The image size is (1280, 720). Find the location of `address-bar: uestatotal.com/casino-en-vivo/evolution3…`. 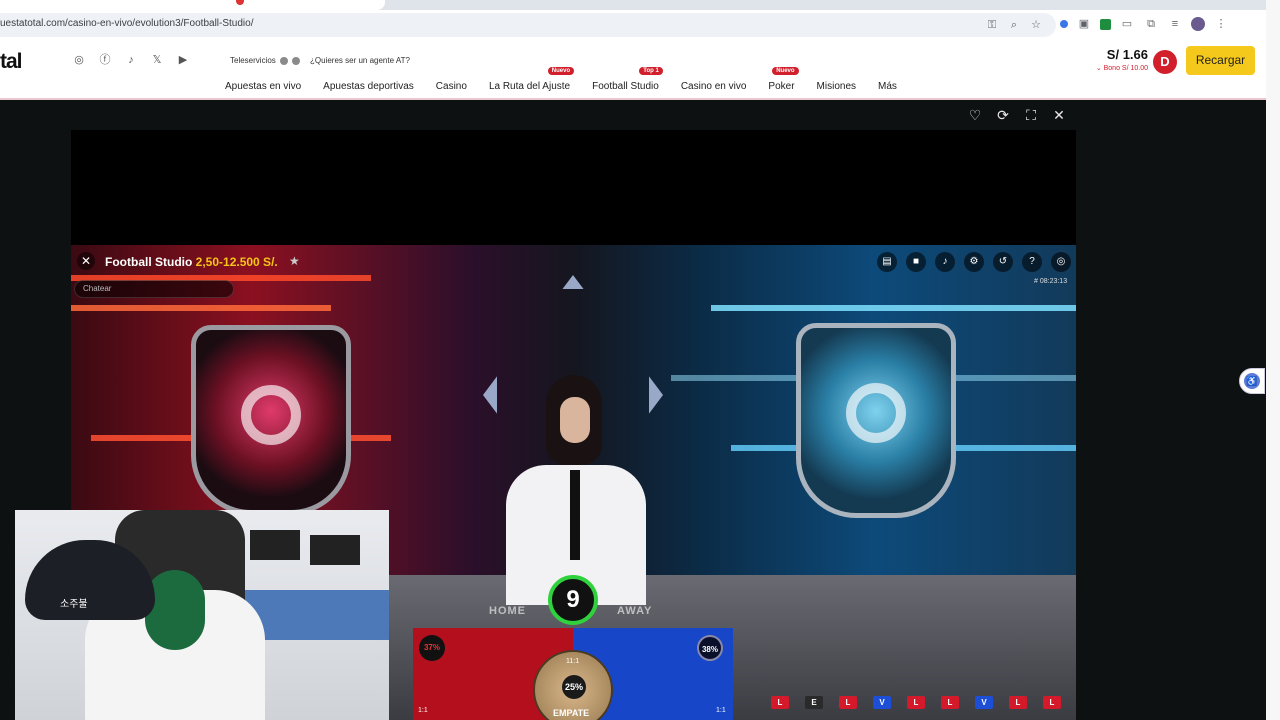

address-bar: uestatotal.com/casino-en-vivo/evolution3… is located at coordinates (528, 25).